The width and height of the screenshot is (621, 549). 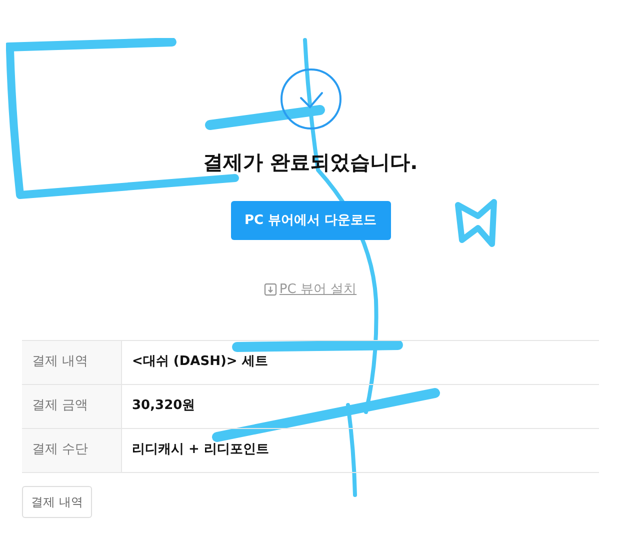 I want to click on check-circle-icon, so click(x=311, y=99).